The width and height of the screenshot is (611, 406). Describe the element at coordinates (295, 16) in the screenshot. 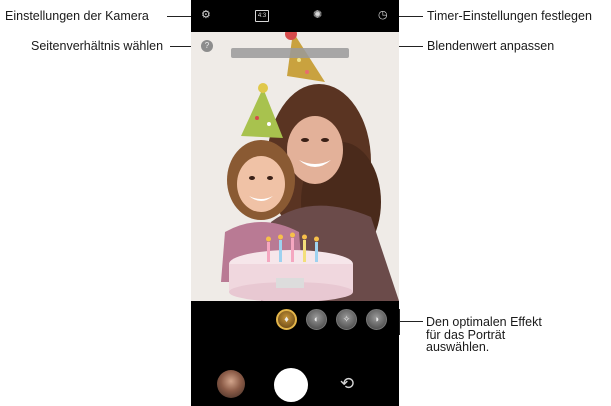

I see `camera-top-bar: ⚙ 4:3 ✺ ◷` at that location.